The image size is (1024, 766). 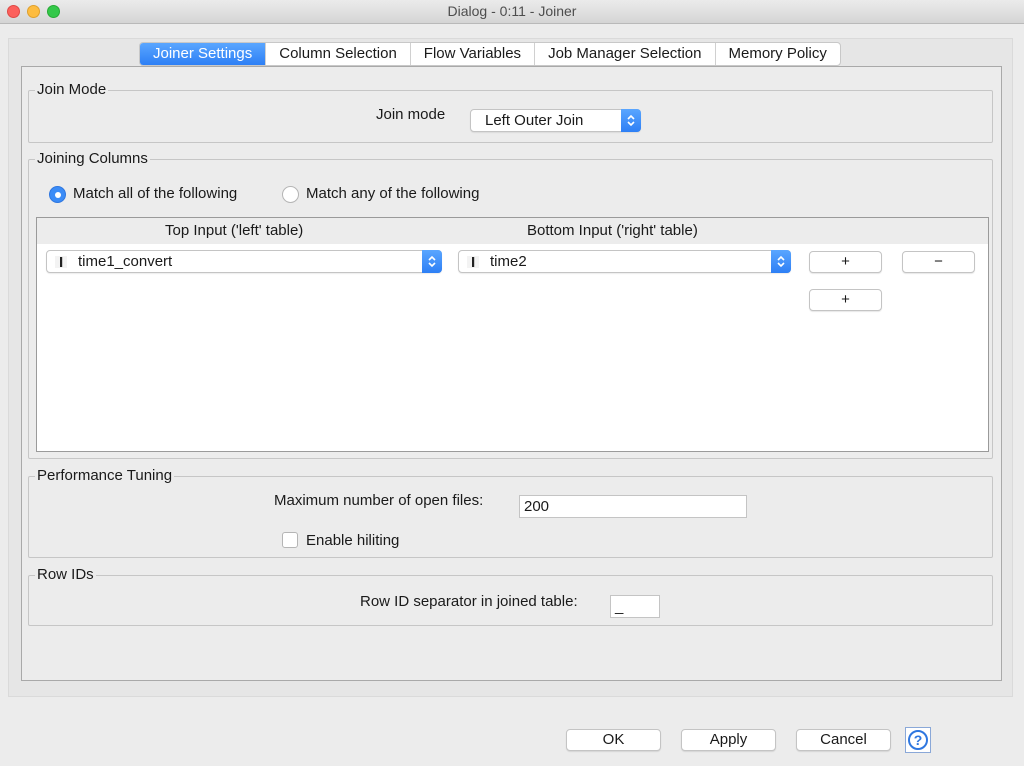 What do you see at coordinates (65, 574) in the screenshot?
I see `row-ids-legend: Row IDs` at bounding box center [65, 574].